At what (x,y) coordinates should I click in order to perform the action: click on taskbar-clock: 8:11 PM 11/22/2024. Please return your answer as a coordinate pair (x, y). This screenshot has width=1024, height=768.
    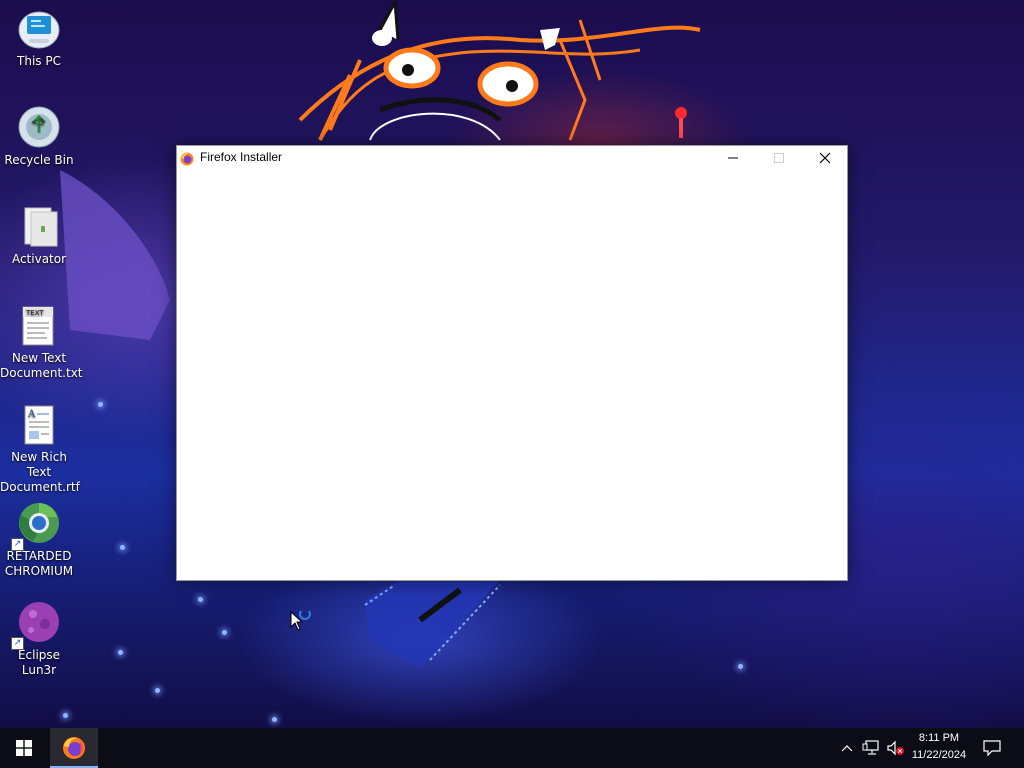
    Looking at the image, I should click on (939, 748).